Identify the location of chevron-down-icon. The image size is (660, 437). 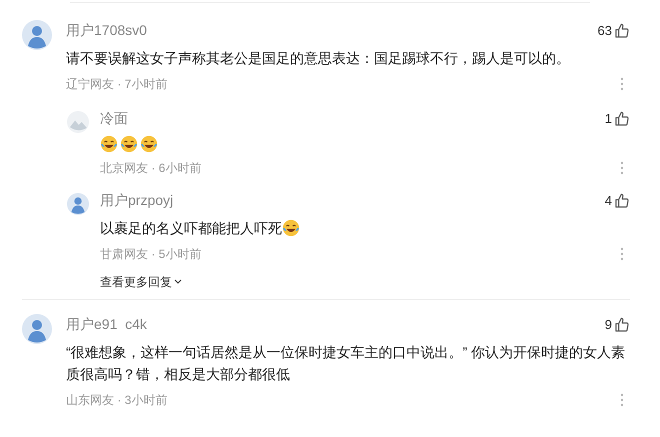
(178, 282).